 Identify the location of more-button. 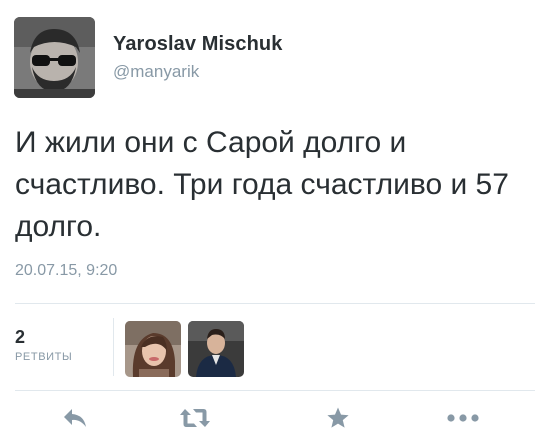
(463, 418).